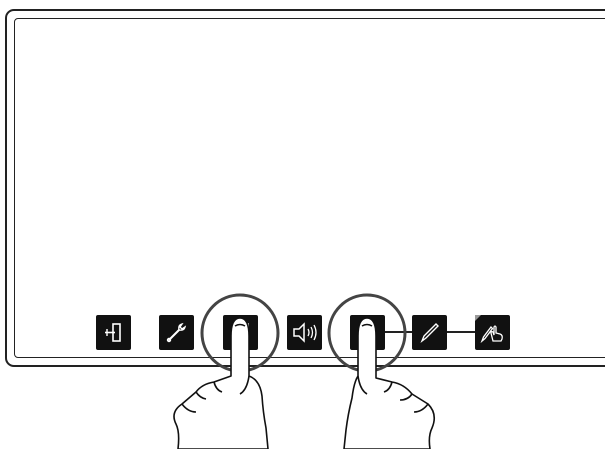 This screenshot has height=449, width=605. I want to click on pen-tip-icon, so click(367, 323).